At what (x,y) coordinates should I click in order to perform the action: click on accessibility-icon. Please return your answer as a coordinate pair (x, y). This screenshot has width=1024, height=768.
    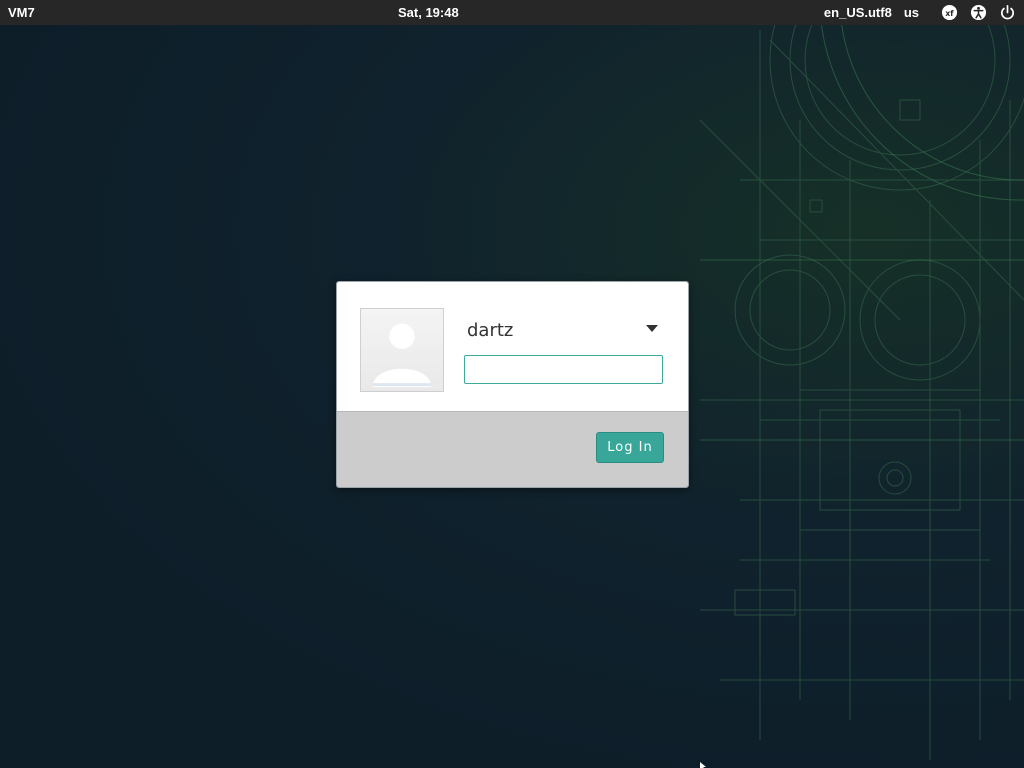
    Looking at the image, I should click on (978, 13).